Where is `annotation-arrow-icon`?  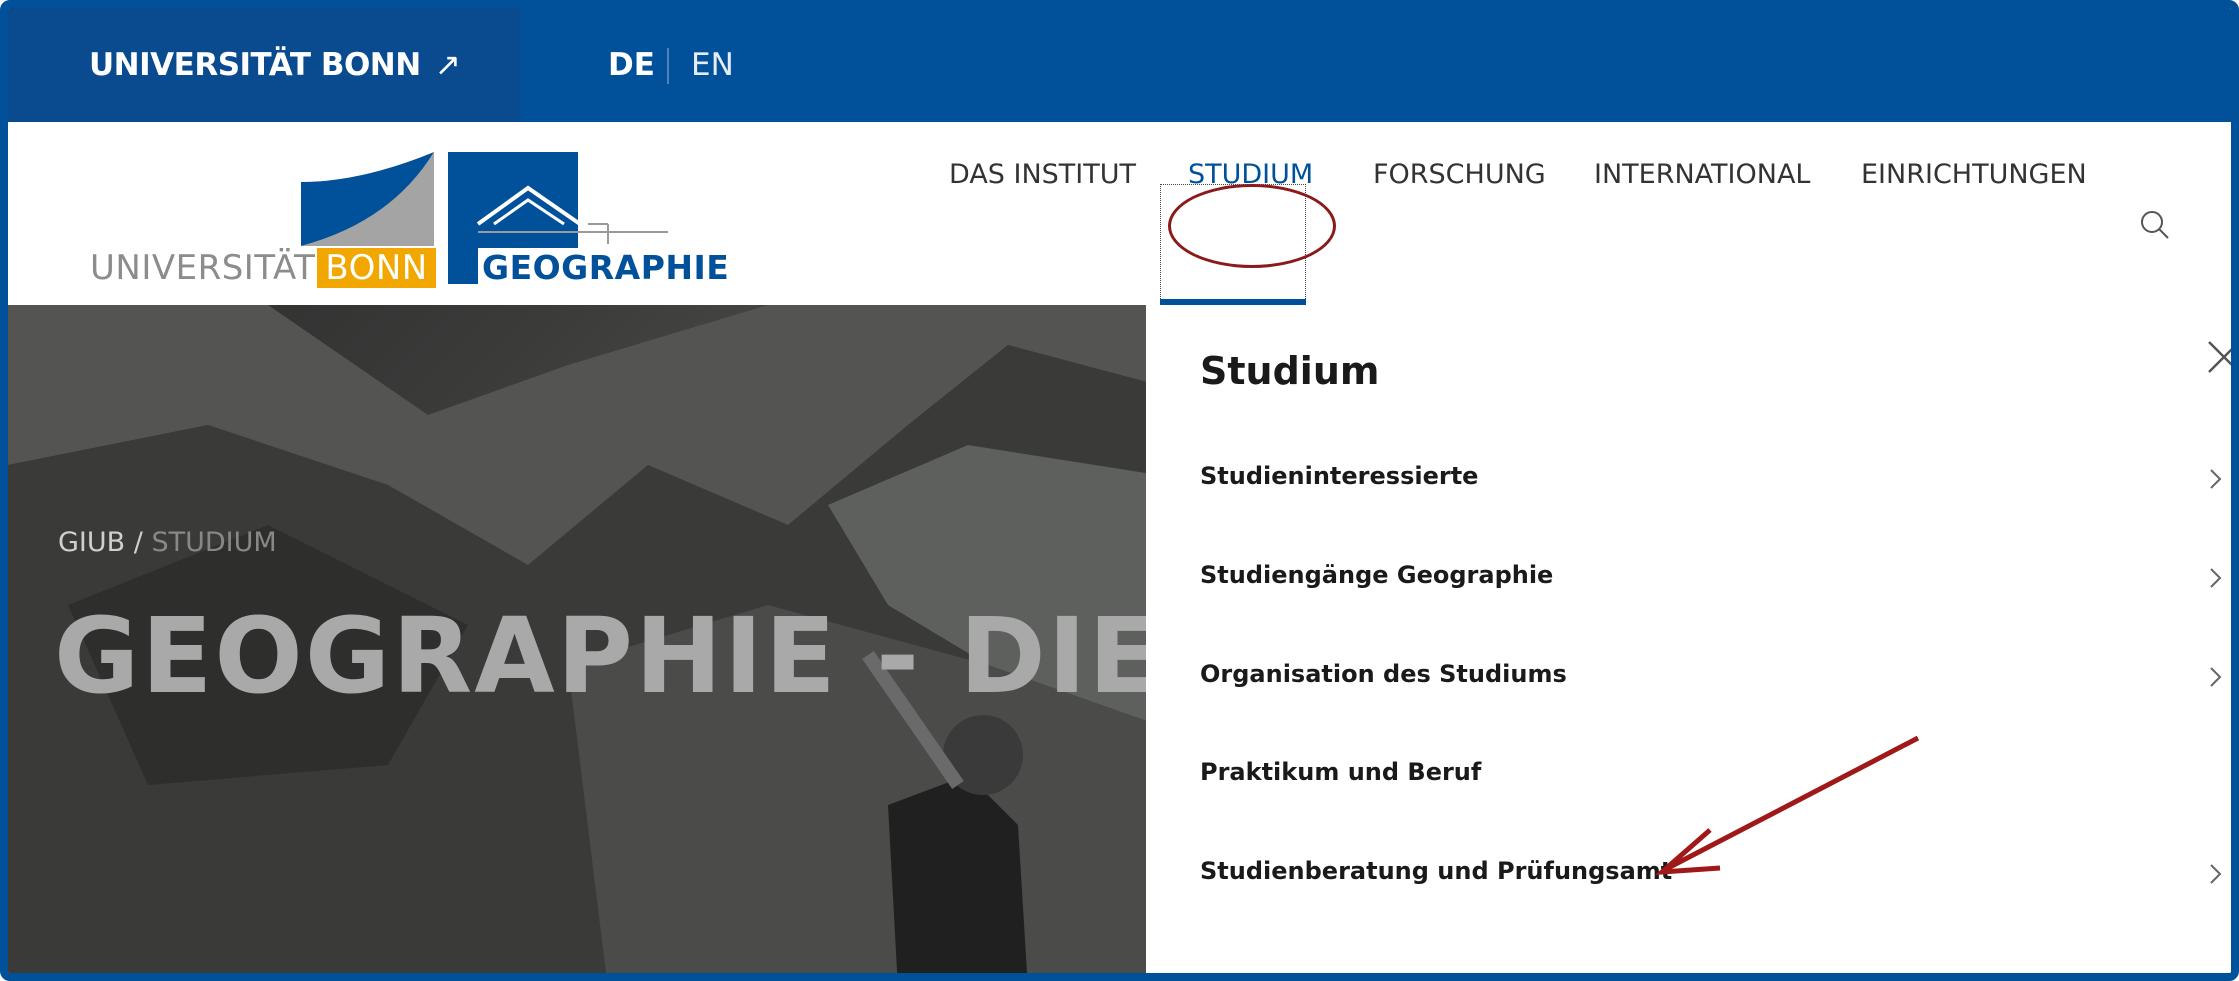
annotation-arrow-icon is located at coordinates (1787, 805).